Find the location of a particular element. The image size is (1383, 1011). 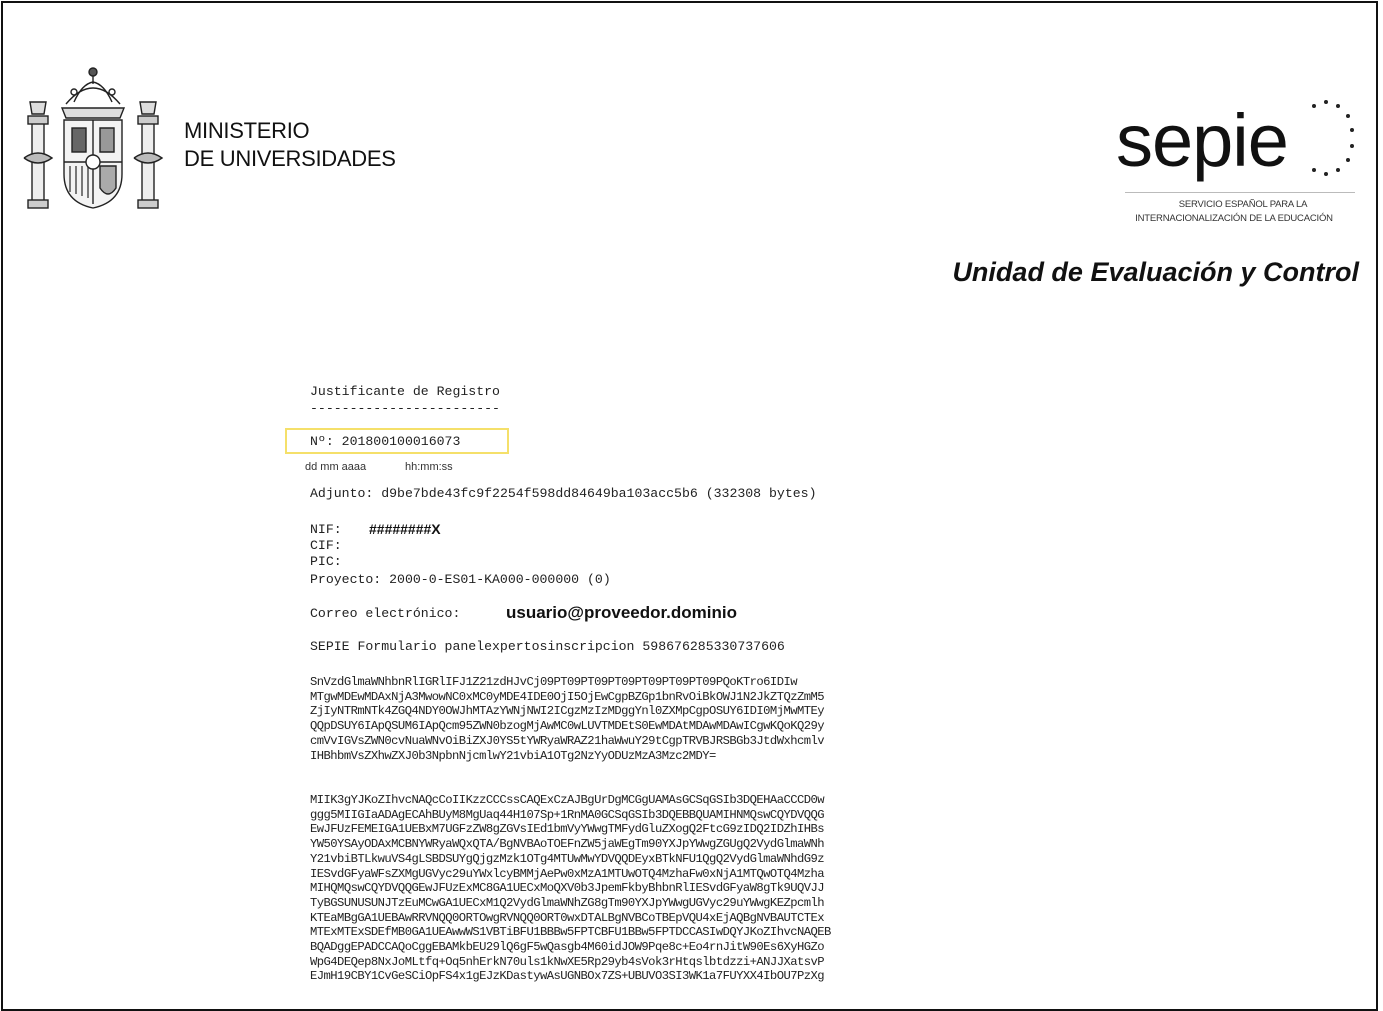

spain-coat-of-arms-icon is located at coordinates (93, 138).